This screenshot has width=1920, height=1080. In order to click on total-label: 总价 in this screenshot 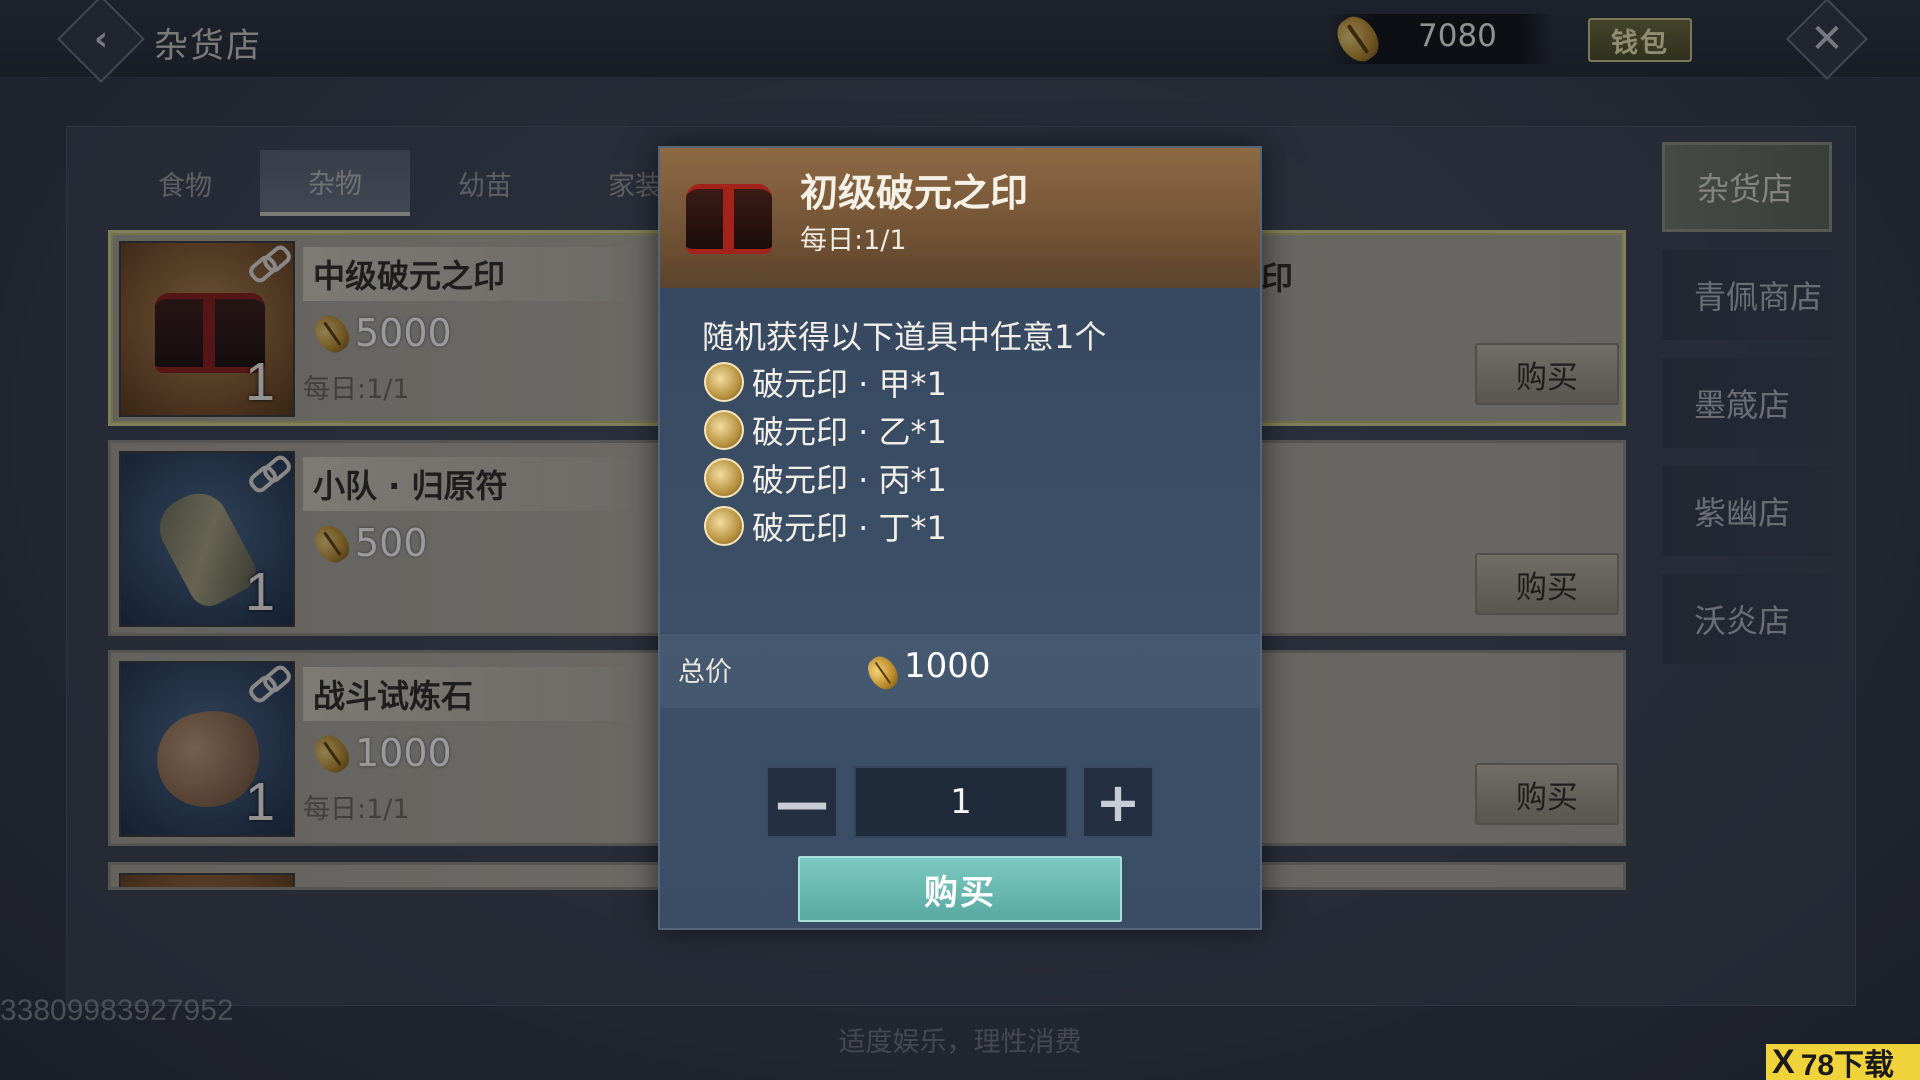, I will do `click(705, 672)`.